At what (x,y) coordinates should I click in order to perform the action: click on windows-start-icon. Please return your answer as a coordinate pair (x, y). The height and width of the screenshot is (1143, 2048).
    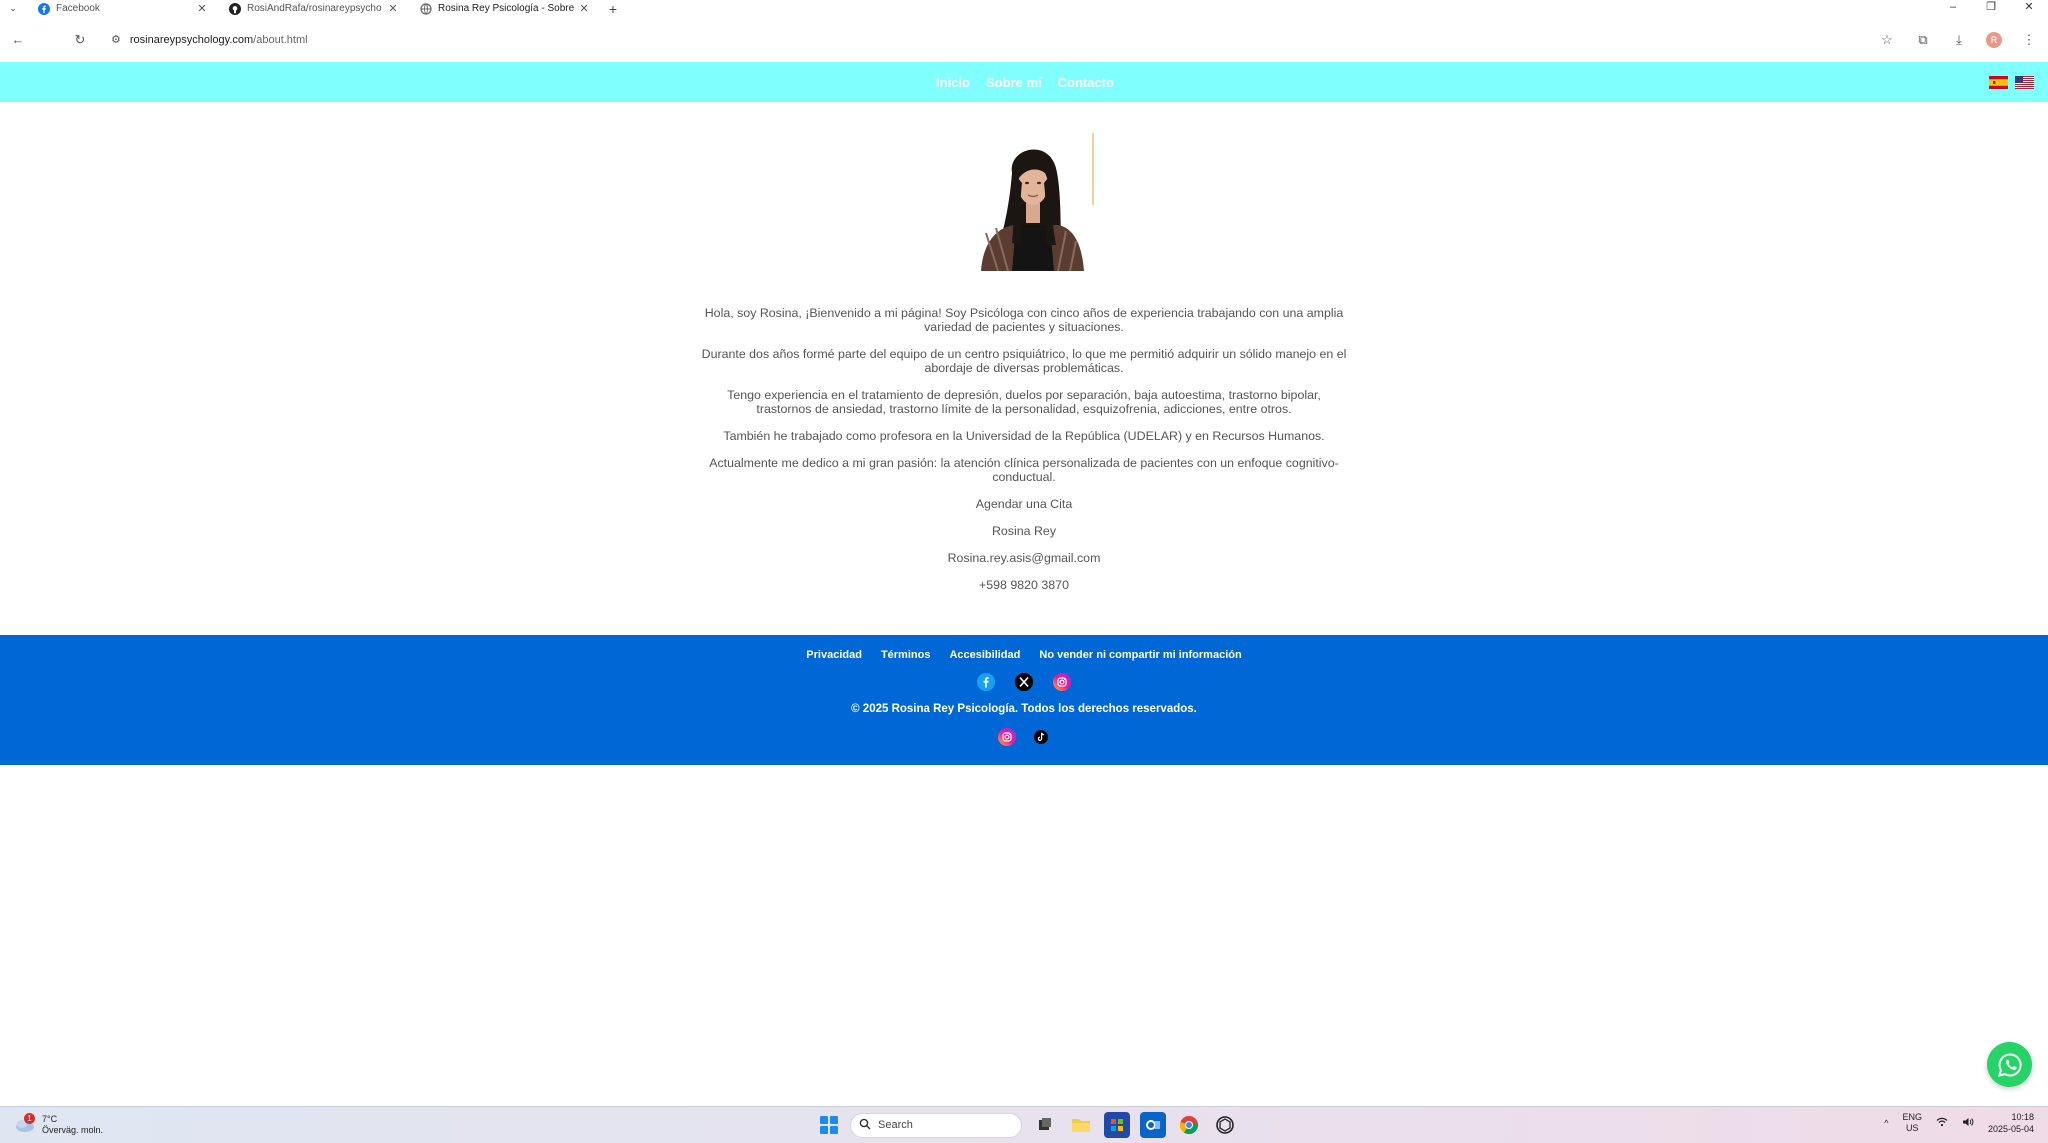
    Looking at the image, I should click on (829, 1125).